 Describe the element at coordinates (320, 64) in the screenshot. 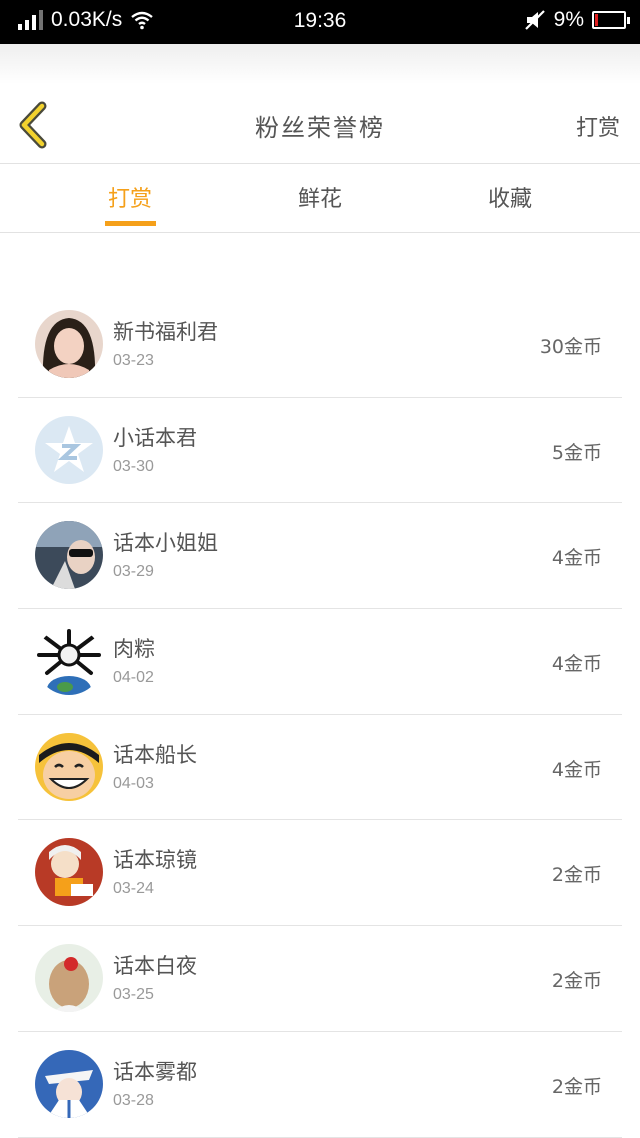

I see `header-shade` at that location.